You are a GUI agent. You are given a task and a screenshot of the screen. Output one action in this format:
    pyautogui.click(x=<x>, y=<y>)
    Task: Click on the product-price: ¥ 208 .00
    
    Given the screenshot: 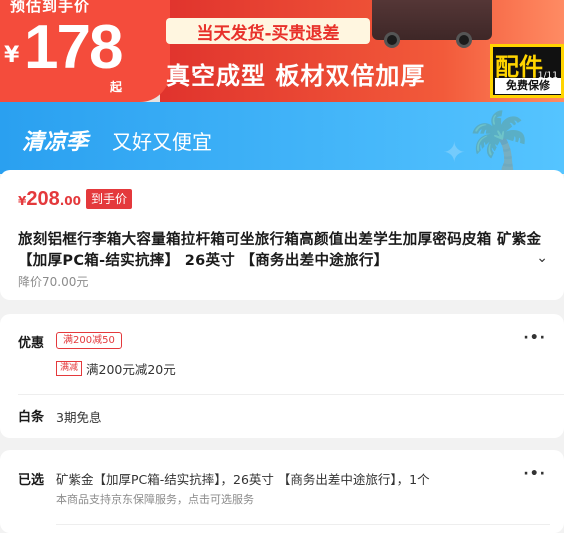 What is the action you would take?
    pyautogui.click(x=49, y=199)
    